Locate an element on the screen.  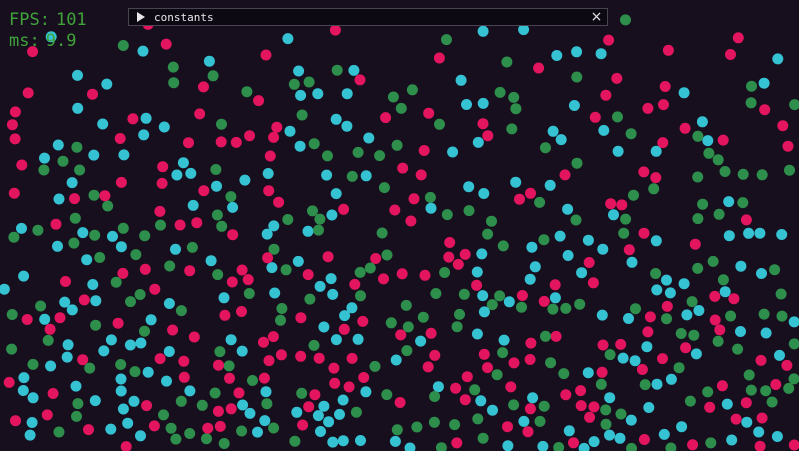
close-icon: × is located at coordinates (596, 17).